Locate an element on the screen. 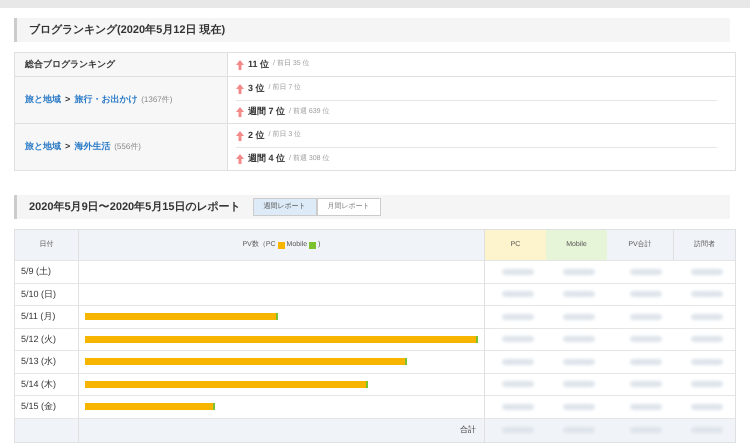 This screenshot has height=447, width=750. category-label: 総合ブログランキング is located at coordinates (70, 64).